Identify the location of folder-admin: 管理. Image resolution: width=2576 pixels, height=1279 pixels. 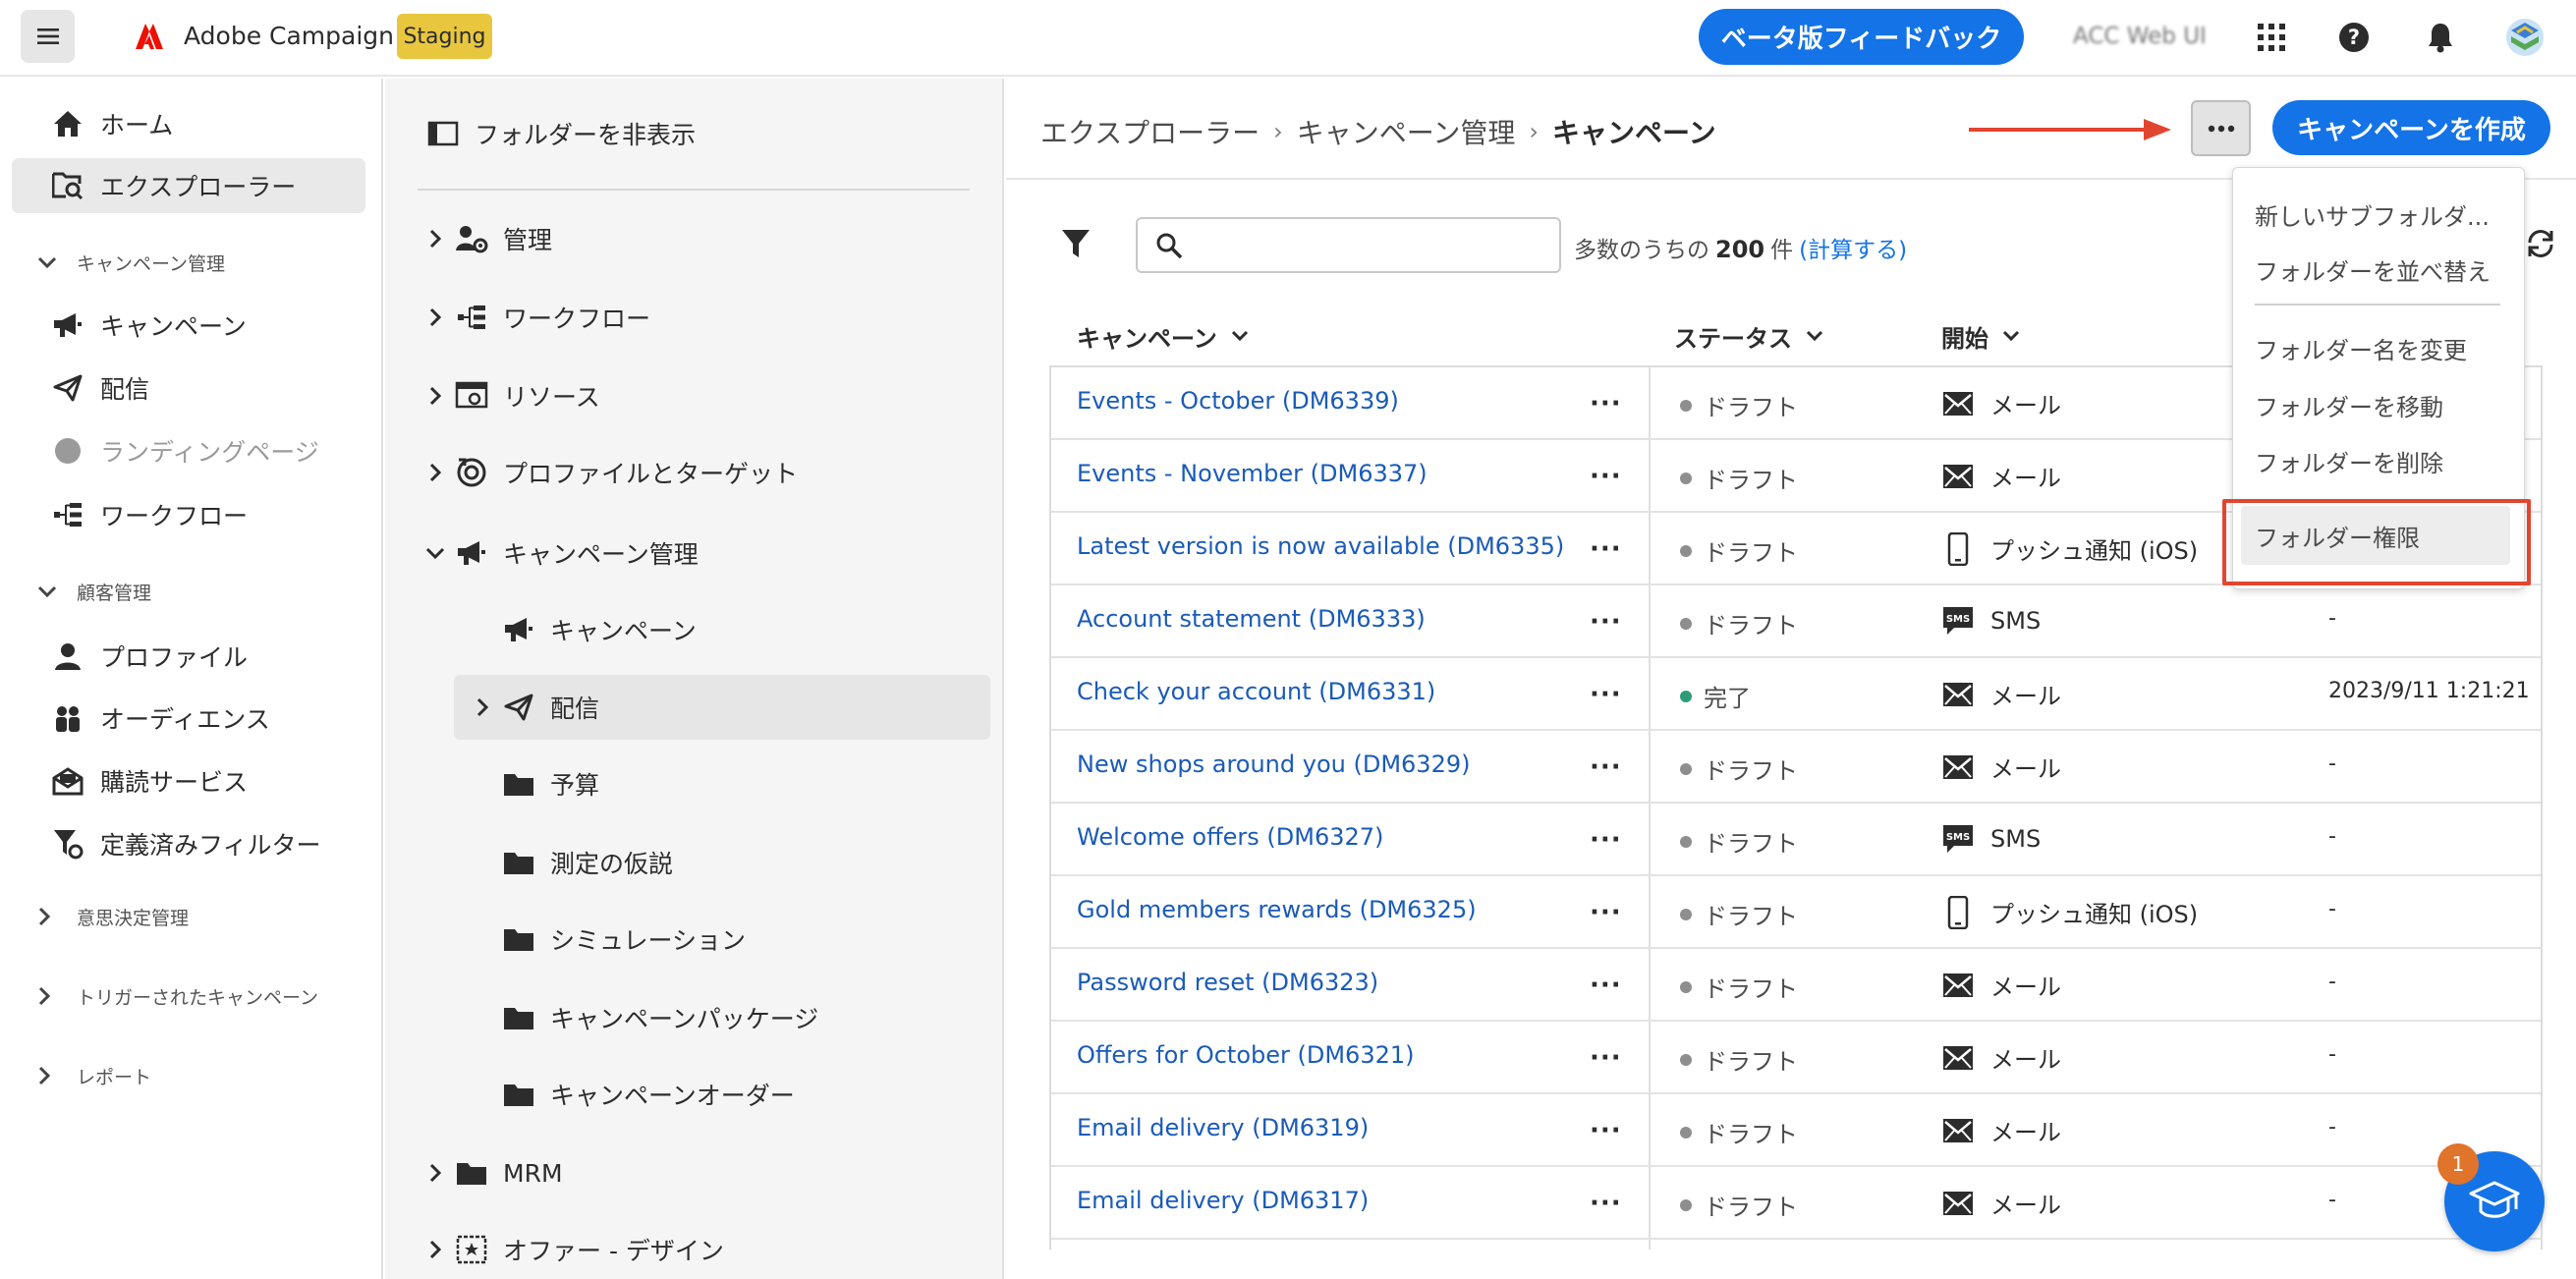
(488, 238).